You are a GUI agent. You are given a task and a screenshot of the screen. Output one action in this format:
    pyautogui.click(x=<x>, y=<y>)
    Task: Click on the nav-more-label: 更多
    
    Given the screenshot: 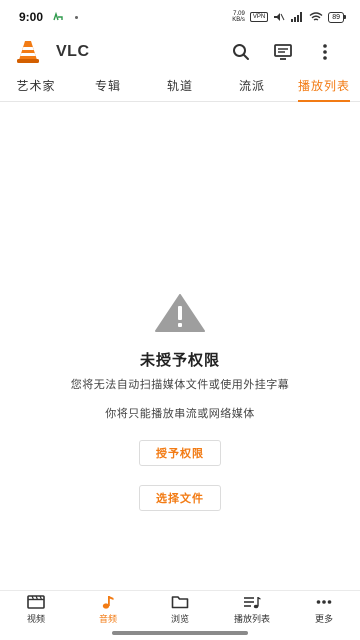 What is the action you would take?
    pyautogui.click(x=323, y=619)
    